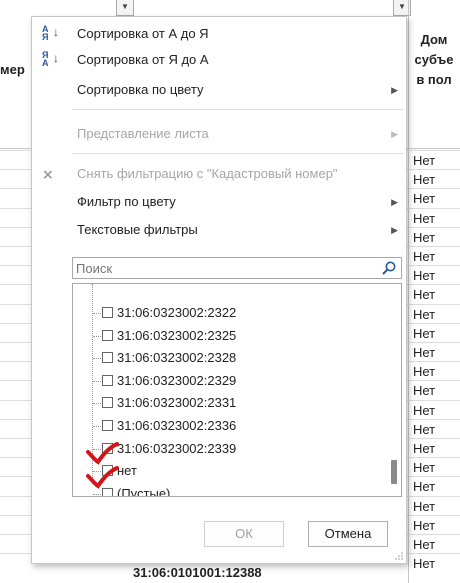  I want to click on menu-item-label: Представление листа, so click(143, 133).